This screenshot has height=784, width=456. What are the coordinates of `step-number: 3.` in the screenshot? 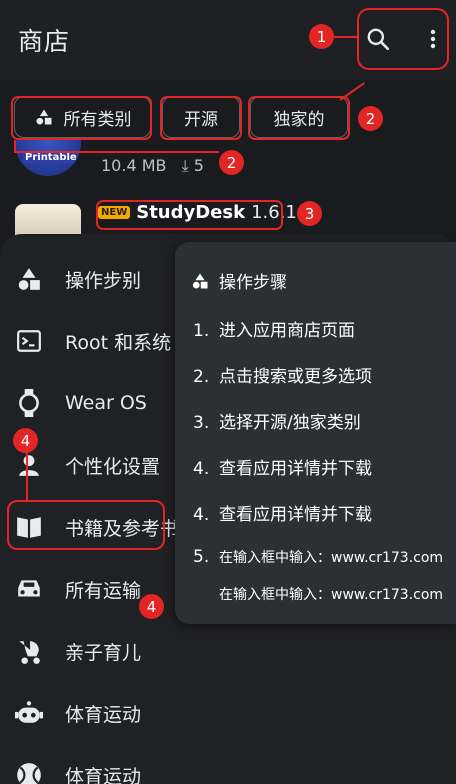 It's located at (201, 423).